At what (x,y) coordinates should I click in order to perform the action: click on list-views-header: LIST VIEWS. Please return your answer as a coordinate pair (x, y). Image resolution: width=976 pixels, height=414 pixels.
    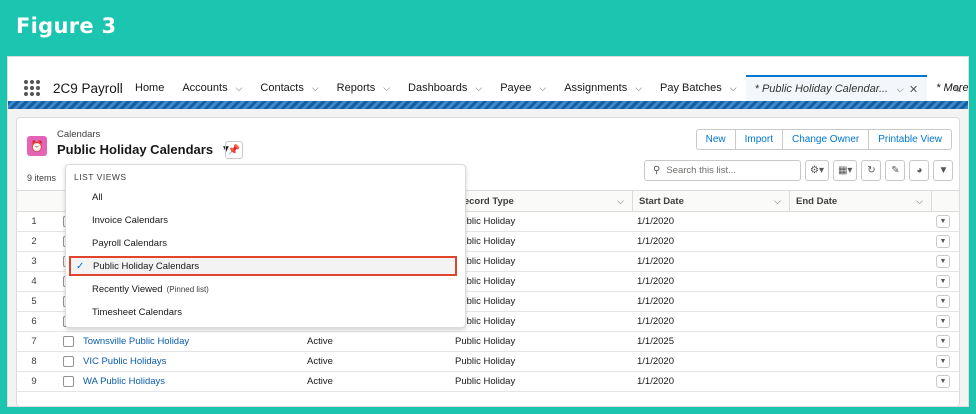
    Looking at the image, I should click on (100, 177).